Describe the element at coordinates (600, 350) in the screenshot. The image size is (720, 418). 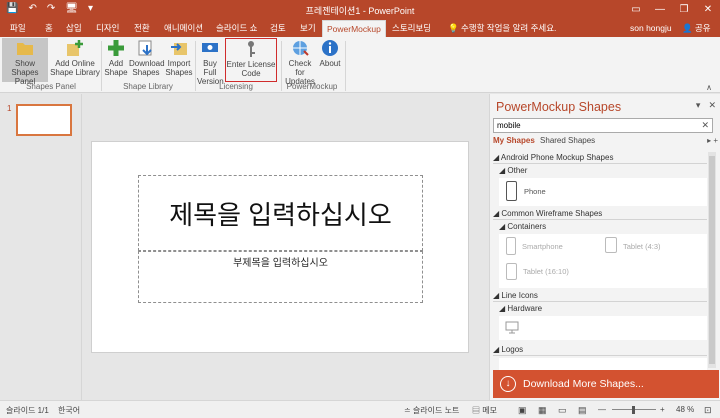
I see `section-logos: ◢ Logos` at that location.